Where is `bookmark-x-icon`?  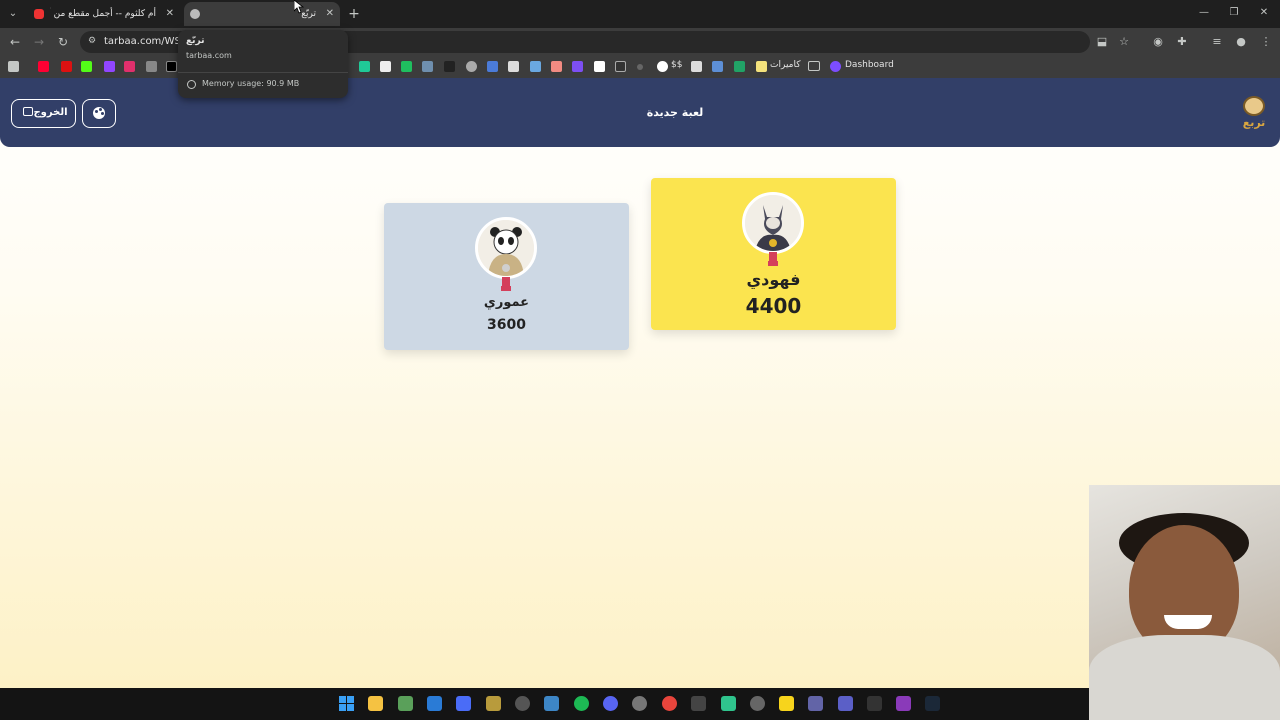
bookmark-x-icon is located at coordinates (171, 66).